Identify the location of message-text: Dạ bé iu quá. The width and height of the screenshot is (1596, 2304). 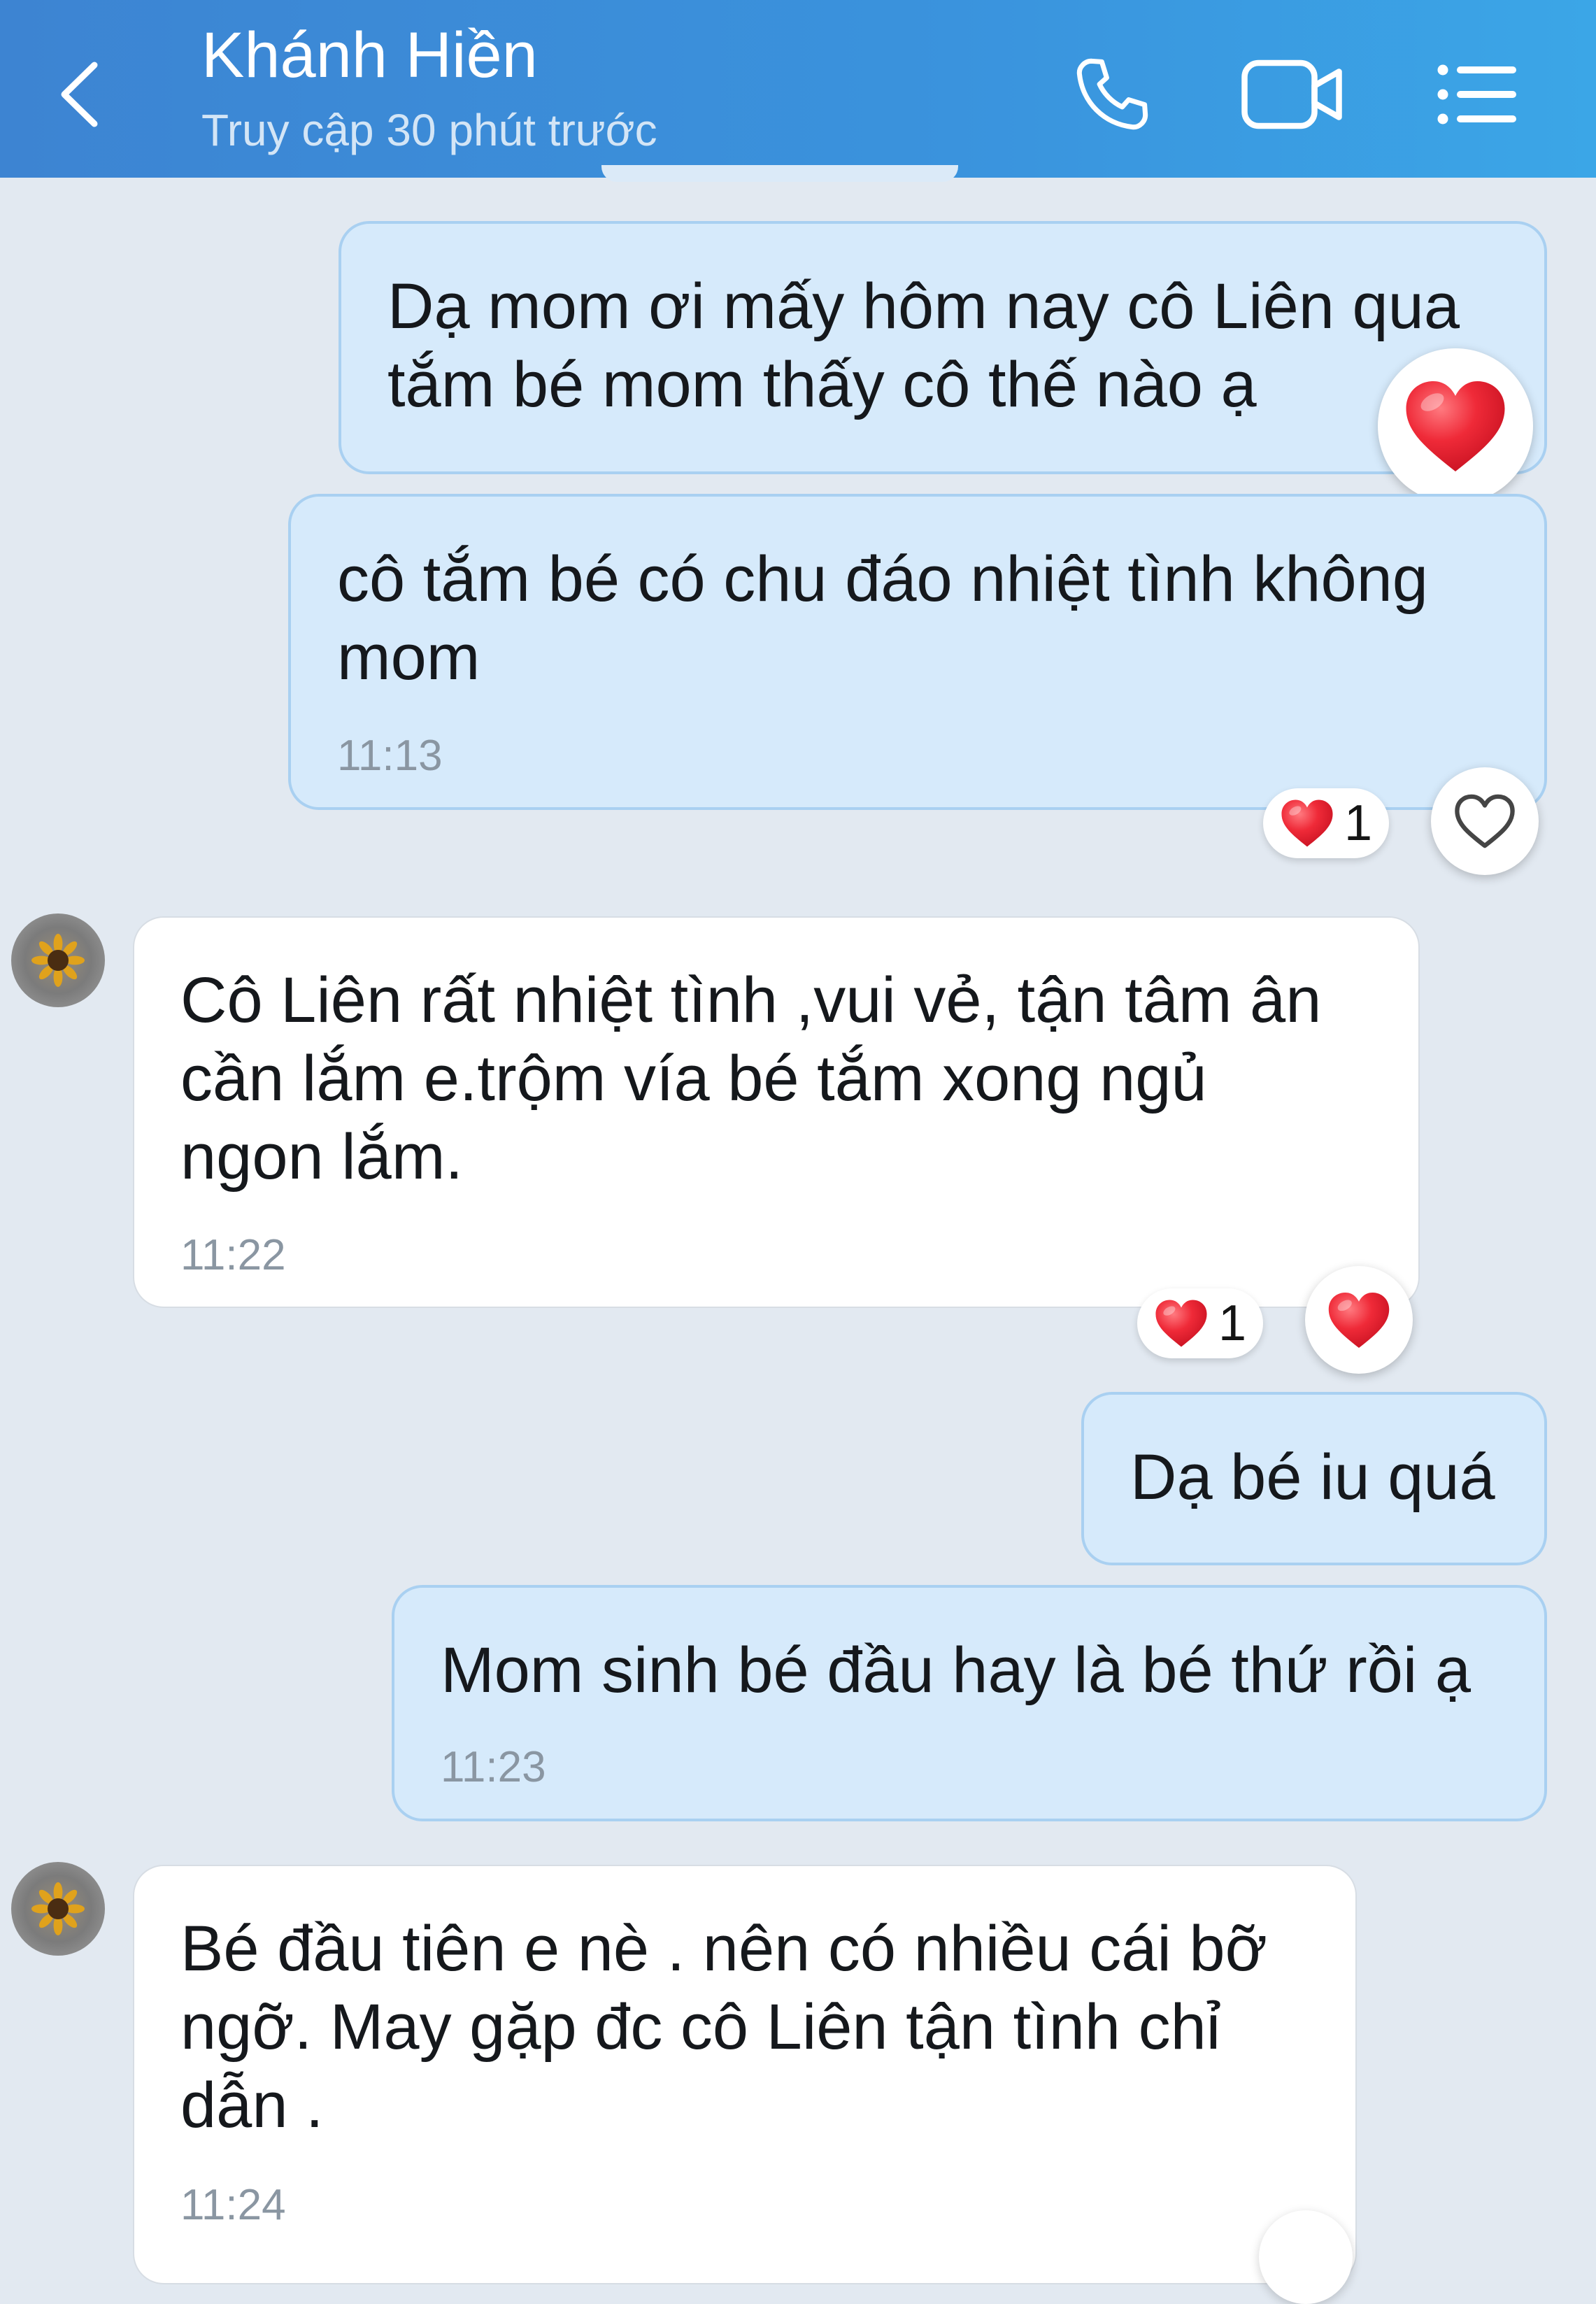
(1312, 1477).